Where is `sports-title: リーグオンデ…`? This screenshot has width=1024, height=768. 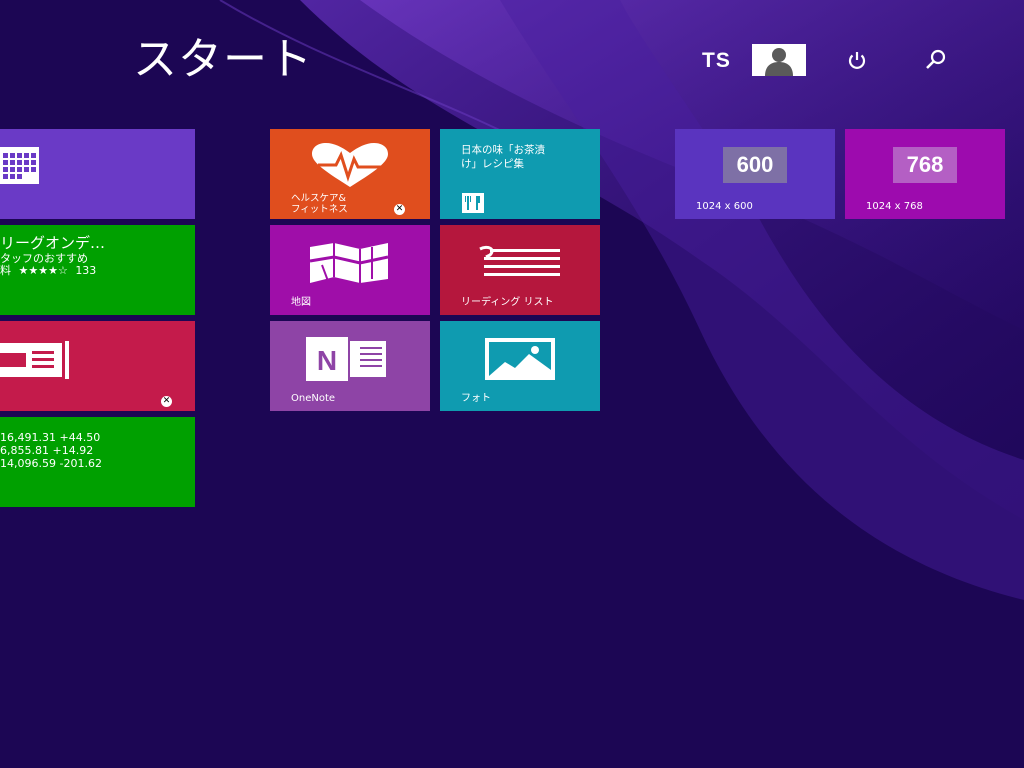 sports-title: リーグオンデ… is located at coordinates (53, 243).